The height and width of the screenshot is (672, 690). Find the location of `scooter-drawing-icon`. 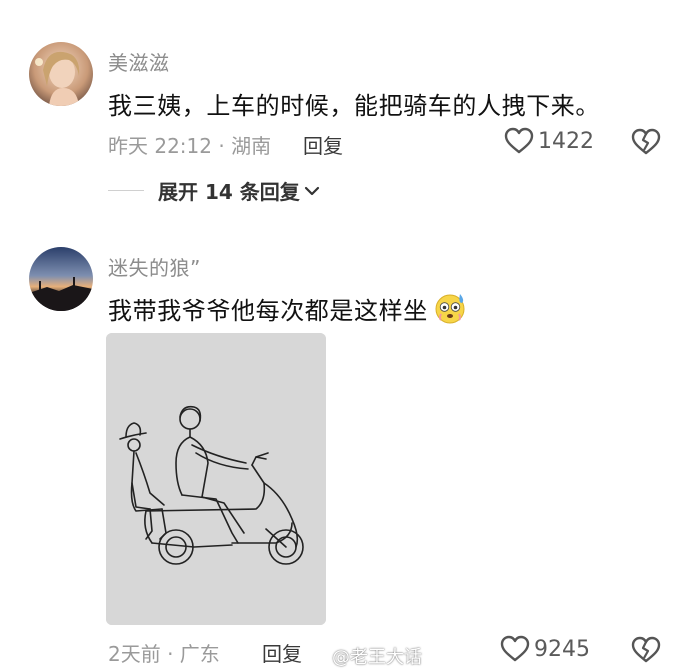

scooter-drawing-icon is located at coordinates (216, 479).